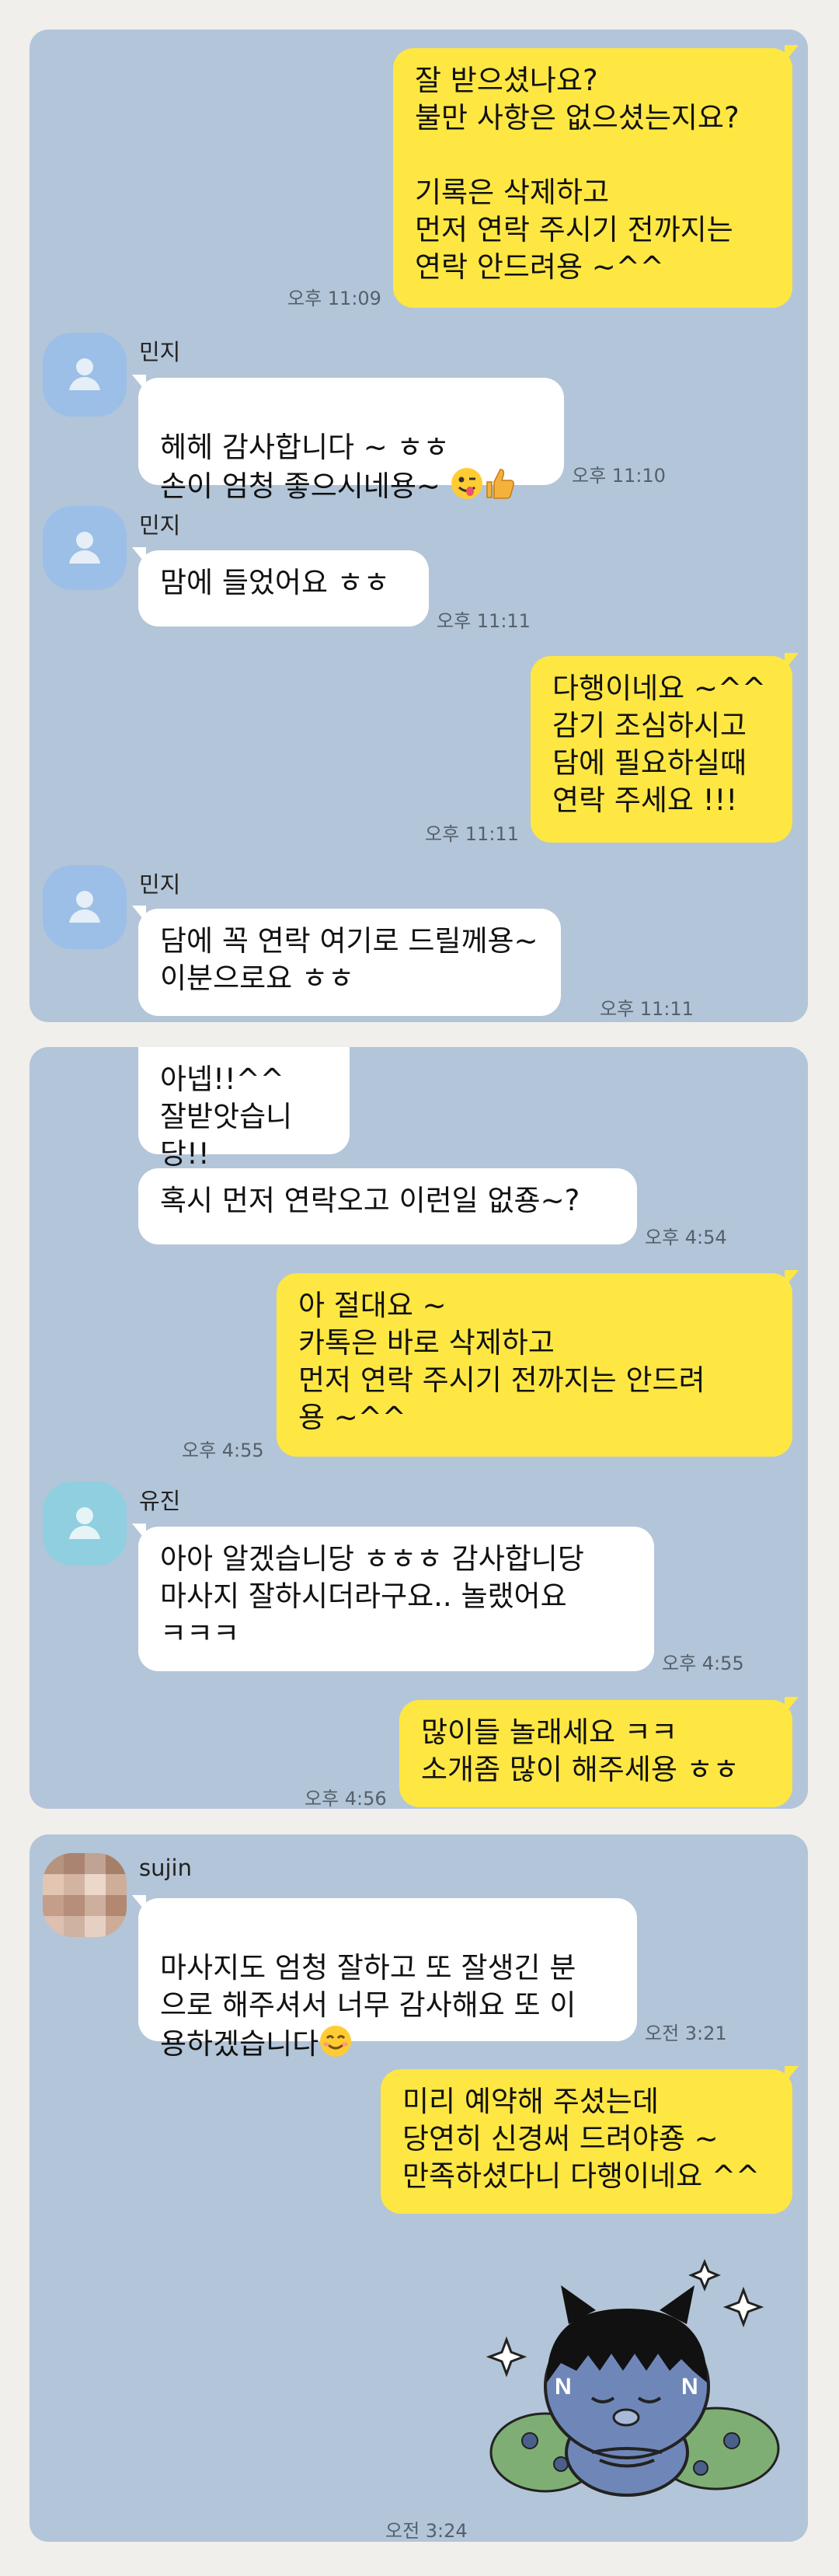 This screenshot has width=839, height=2576. What do you see at coordinates (619, 476) in the screenshot?
I see `message-time: 오후 11:10` at bounding box center [619, 476].